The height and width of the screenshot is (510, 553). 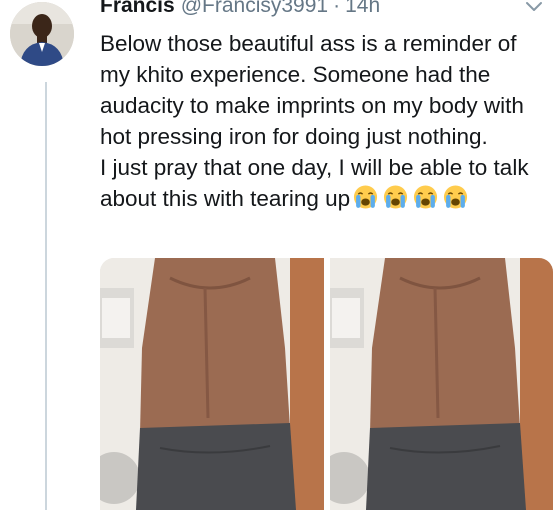 What do you see at coordinates (137, 9) in the screenshot?
I see `display-name: Francis` at bounding box center [137, 9].